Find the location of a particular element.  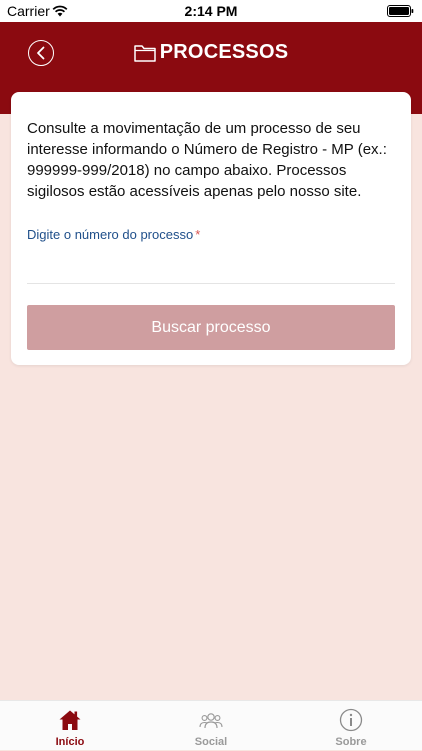

header-title-group: PROCESSOS is located at coordinates (211, 52).